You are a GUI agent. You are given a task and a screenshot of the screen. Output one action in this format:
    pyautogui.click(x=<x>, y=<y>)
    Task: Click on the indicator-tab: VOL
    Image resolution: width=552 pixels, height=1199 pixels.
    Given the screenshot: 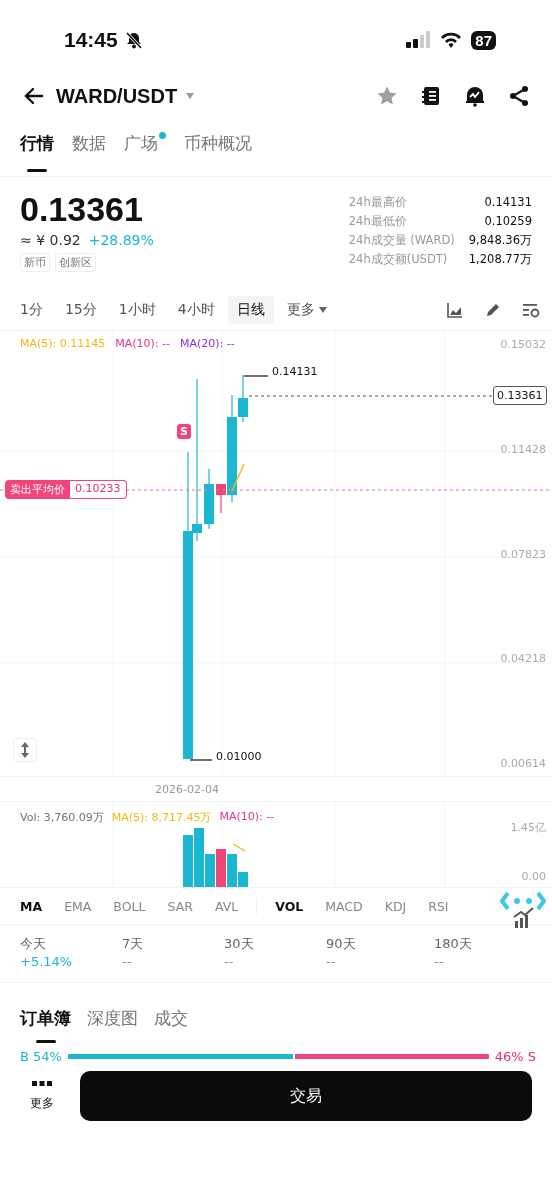 What is the action you would take?
    pyautogui.click(x=289, y=906)
    